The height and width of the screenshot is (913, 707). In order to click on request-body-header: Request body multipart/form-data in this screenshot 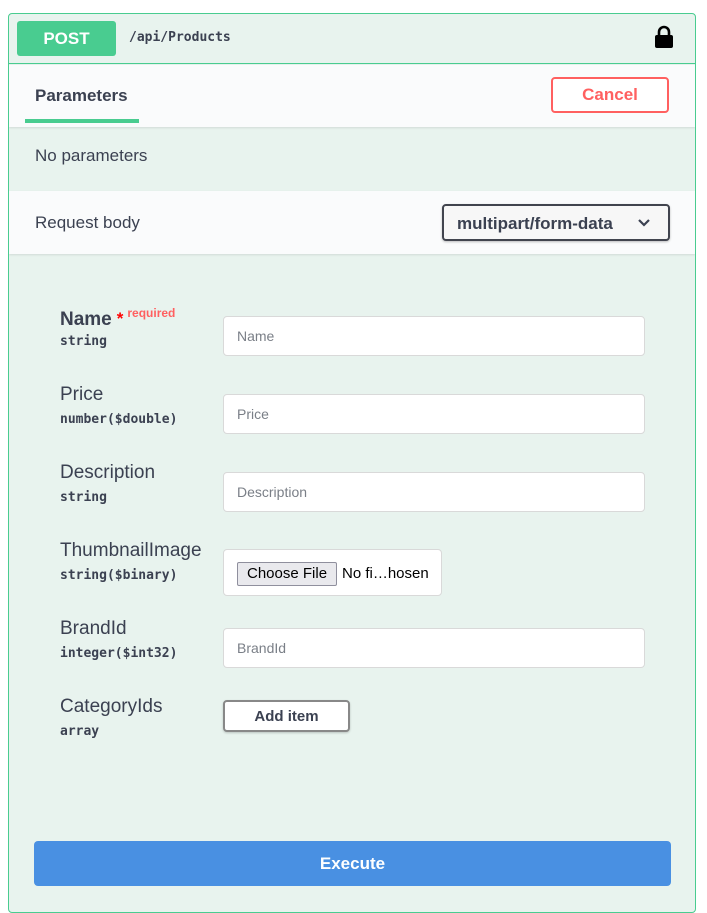, I will do `click(352, 222)`.